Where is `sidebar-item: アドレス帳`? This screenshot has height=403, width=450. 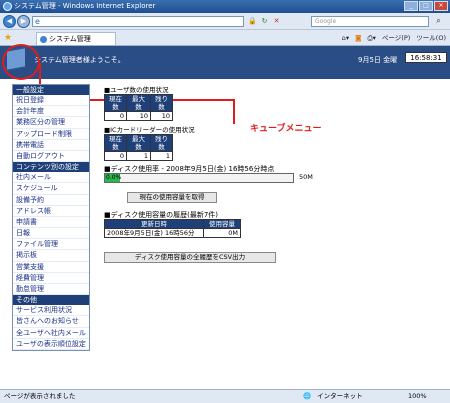
sidebar-item: アドレス帳 is located at coordinates (51, 211).